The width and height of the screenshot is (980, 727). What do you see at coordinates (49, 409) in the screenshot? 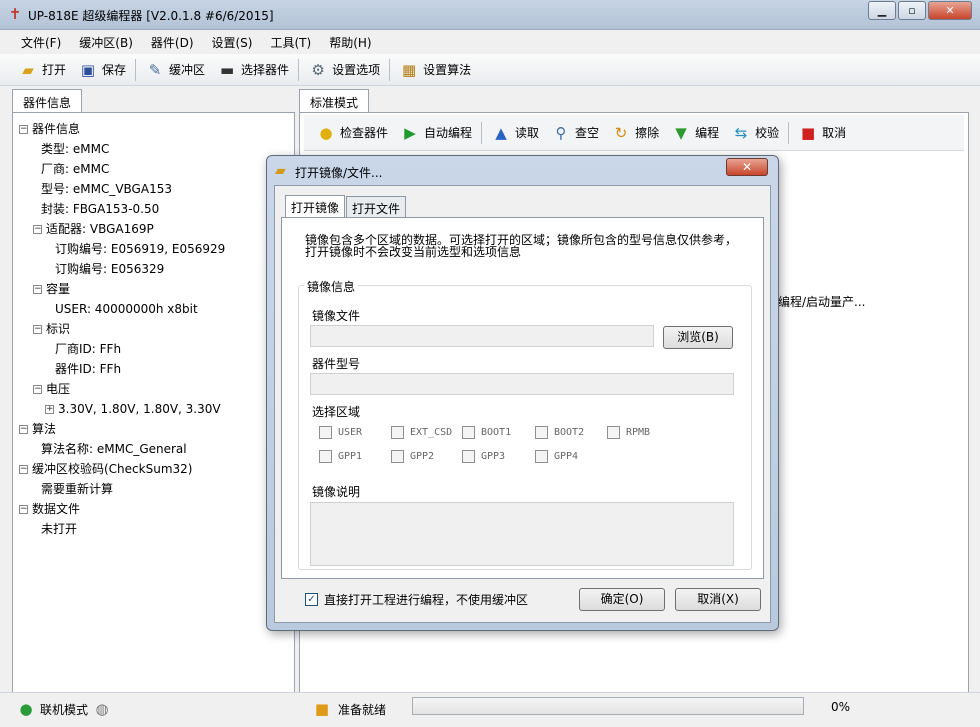
I see `expand-icon: +` at bounding box center [49, 409].